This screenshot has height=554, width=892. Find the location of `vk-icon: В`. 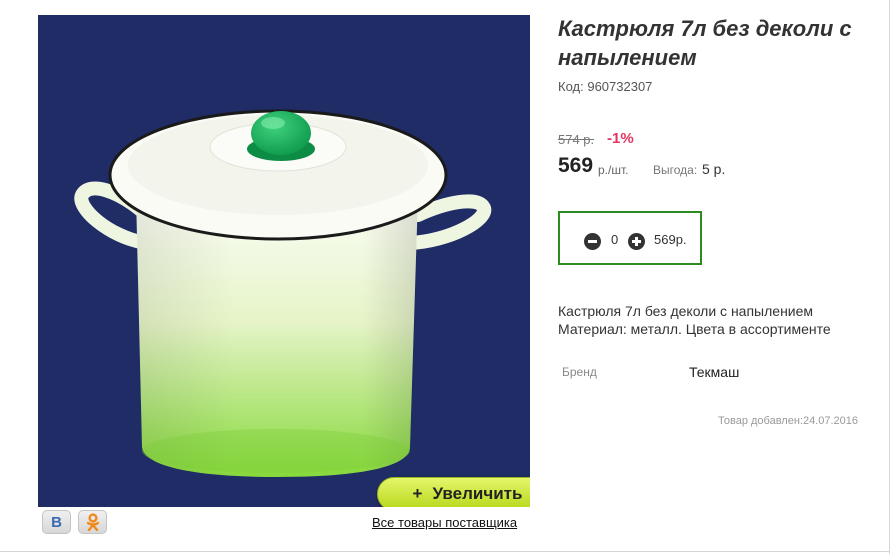

vk-icon: В is located at coordinates (56, 522).